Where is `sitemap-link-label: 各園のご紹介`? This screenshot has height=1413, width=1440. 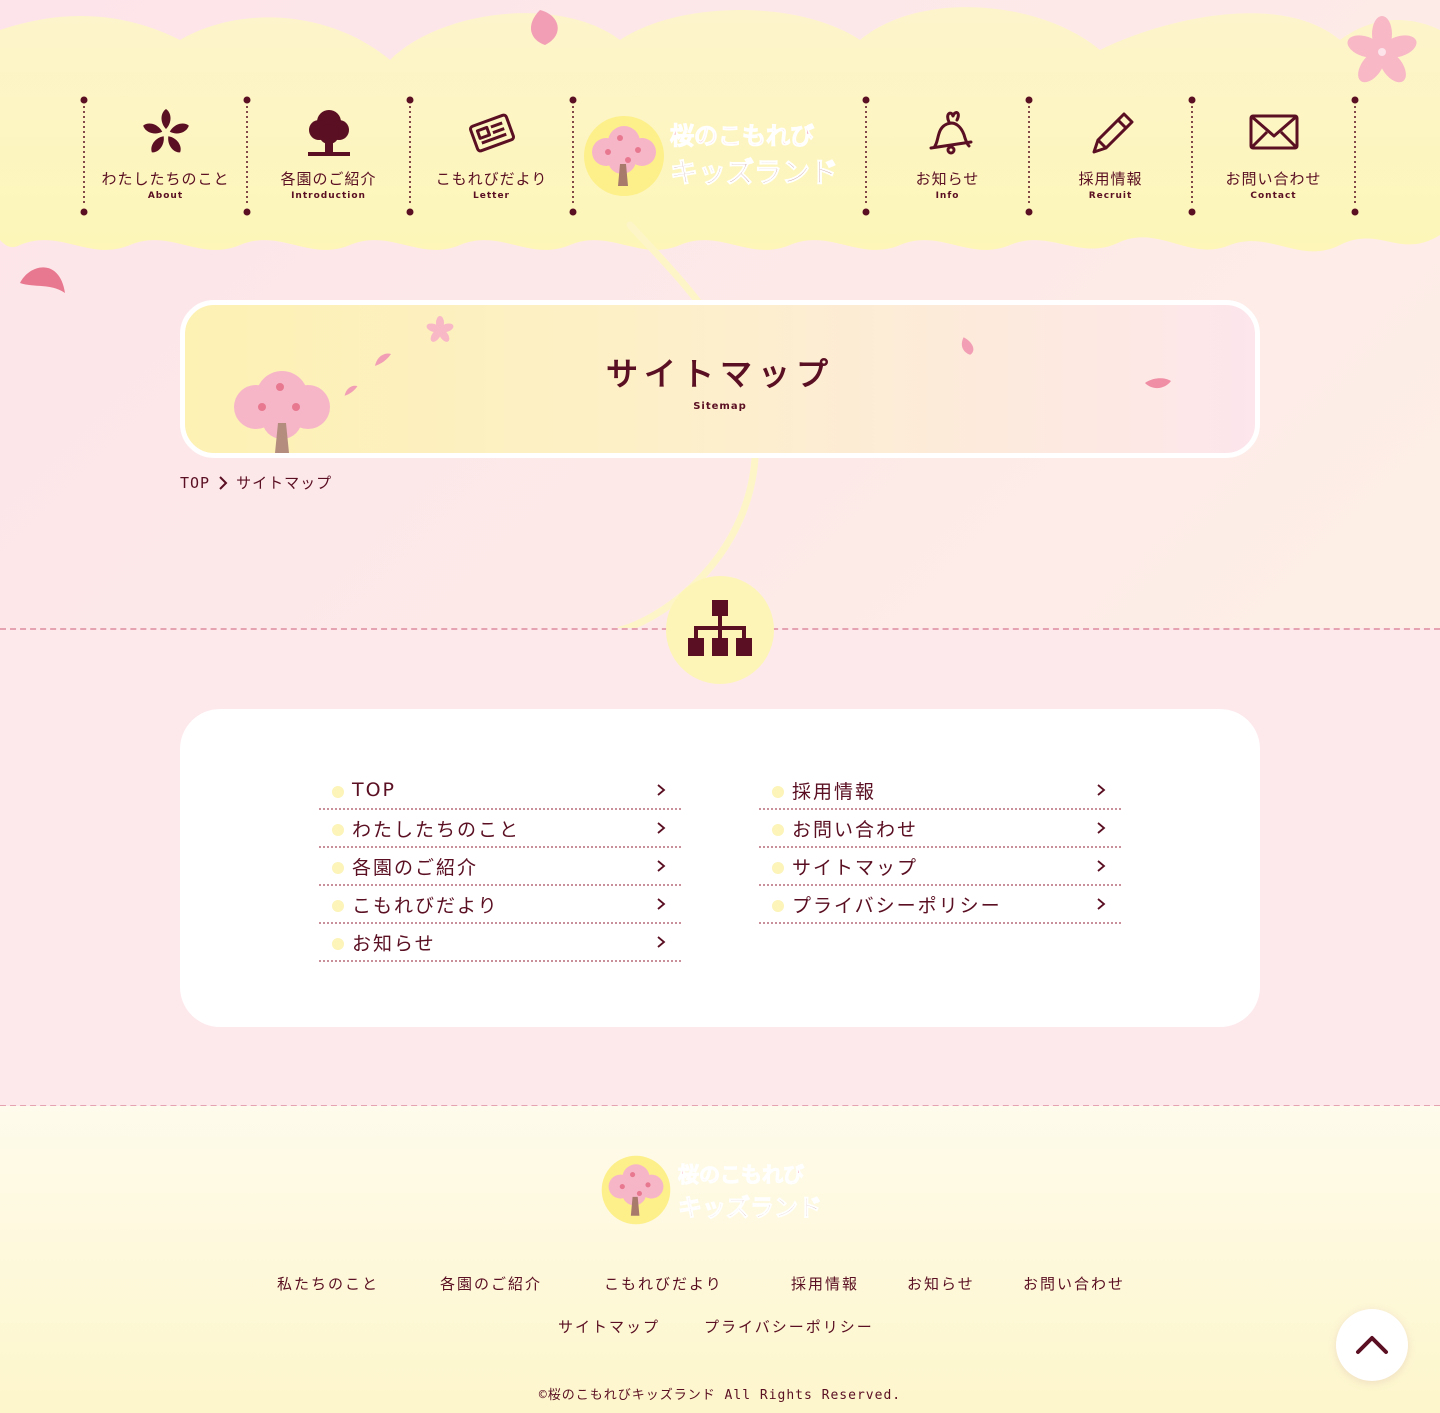
sitemap-link-label: 各園のご紹介 is located at coordinates (415, 867).